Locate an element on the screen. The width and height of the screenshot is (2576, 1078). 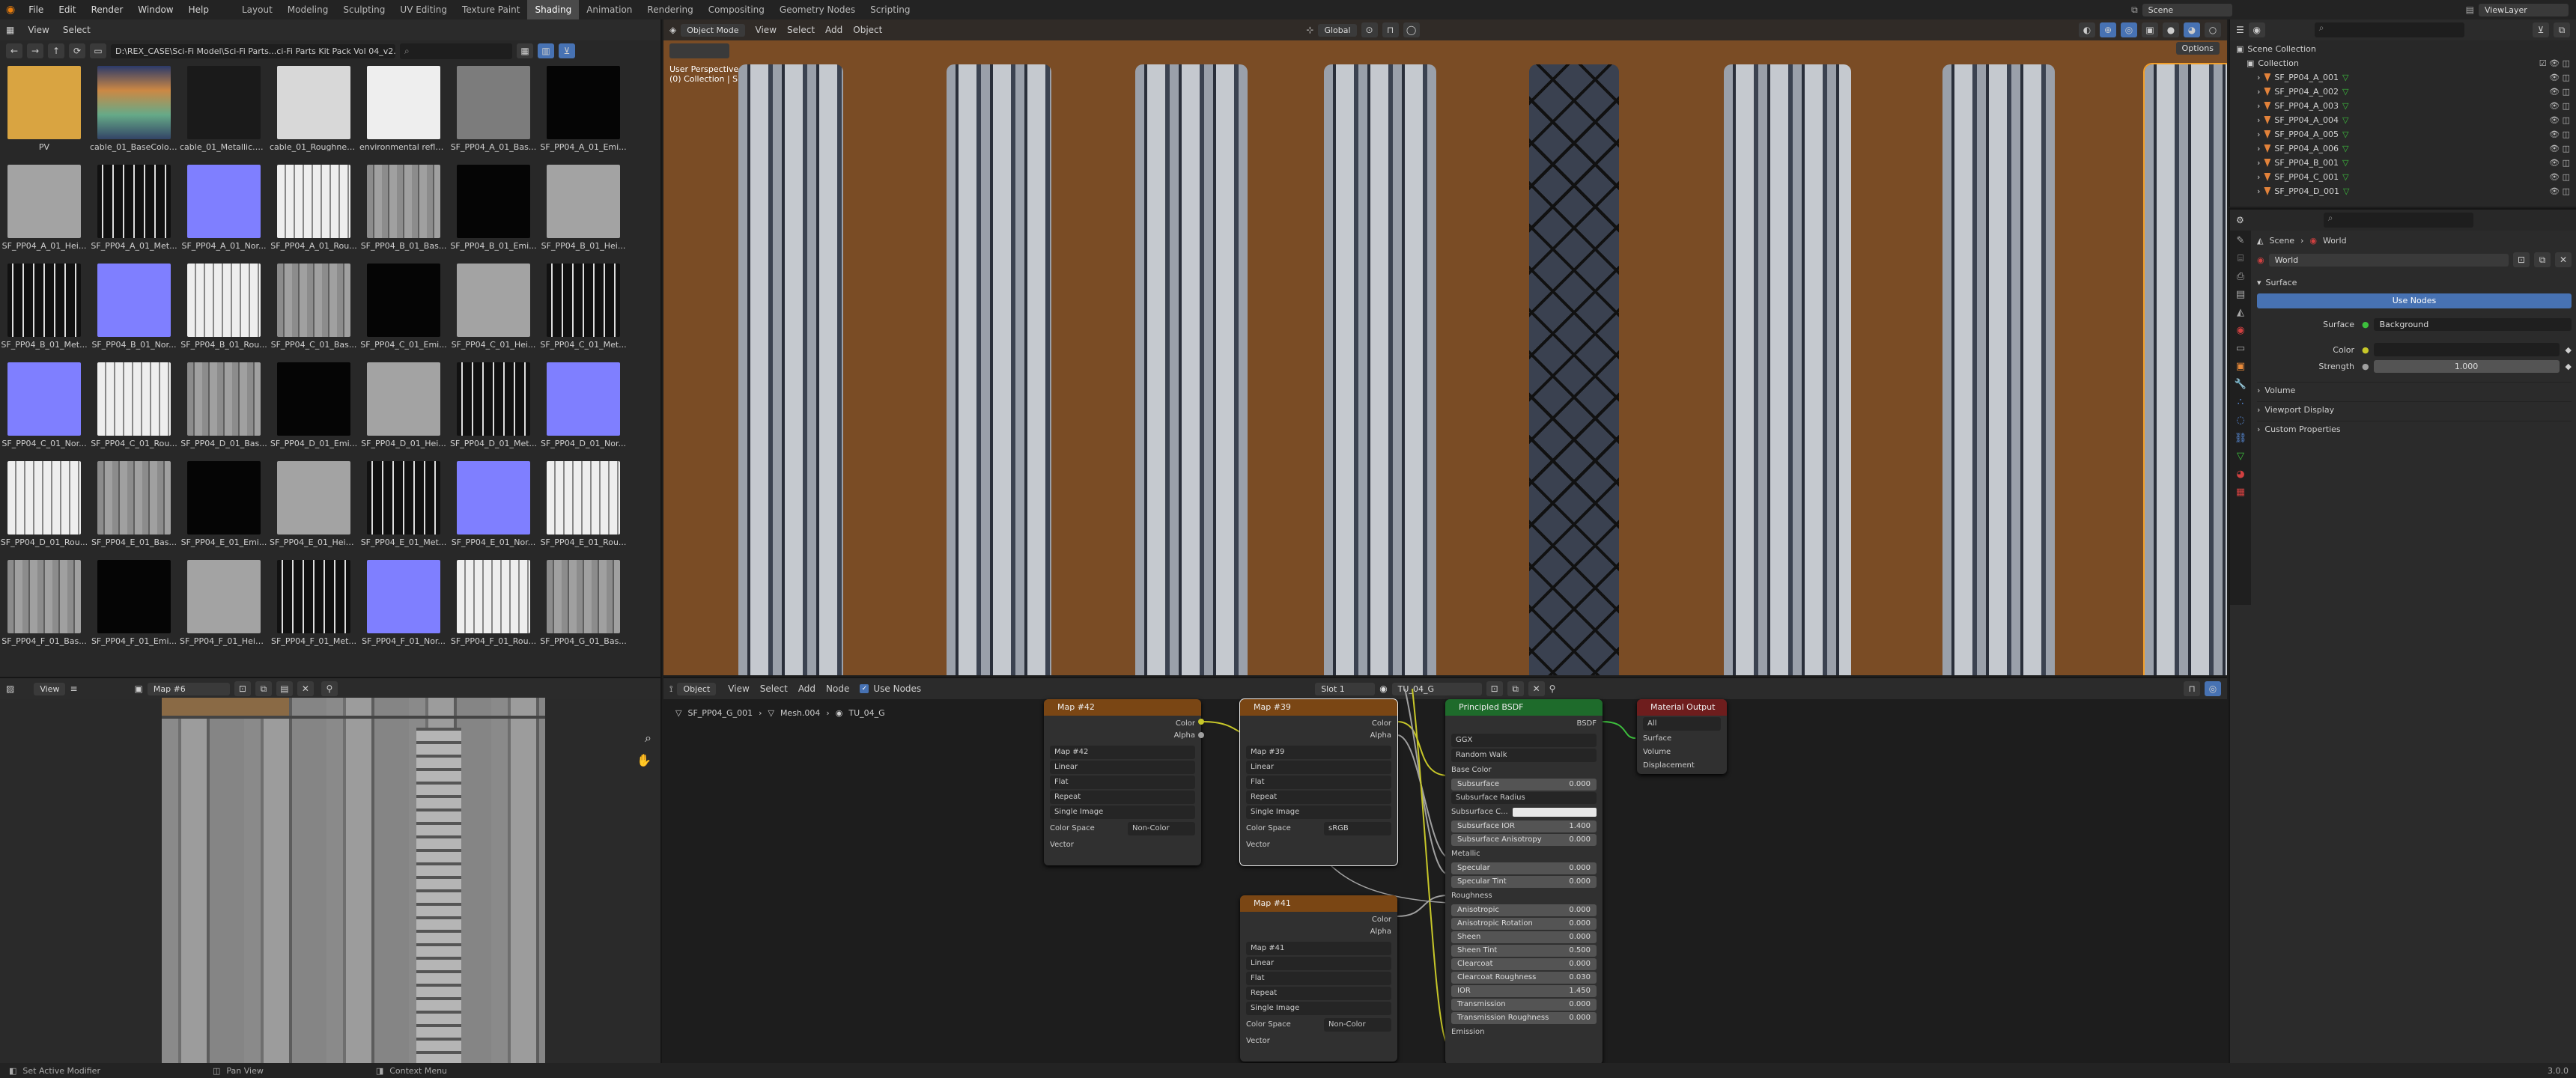
texture-tab-icon: ▦ is located at coordinates (2240, 492).